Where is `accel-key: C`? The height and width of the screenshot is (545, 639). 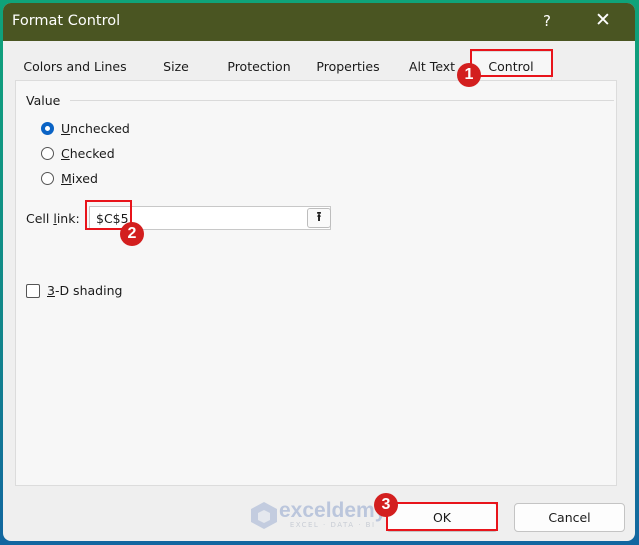
accel-key: C is located at coordinates (65, 153).